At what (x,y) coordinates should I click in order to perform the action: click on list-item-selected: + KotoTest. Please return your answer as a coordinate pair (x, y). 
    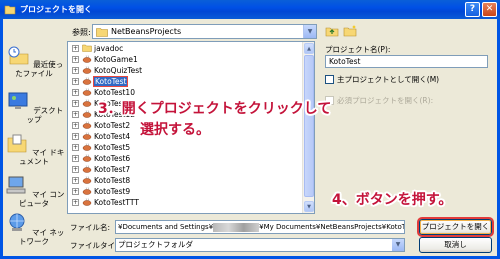
    Looking at the image, I should click on (100, 81).